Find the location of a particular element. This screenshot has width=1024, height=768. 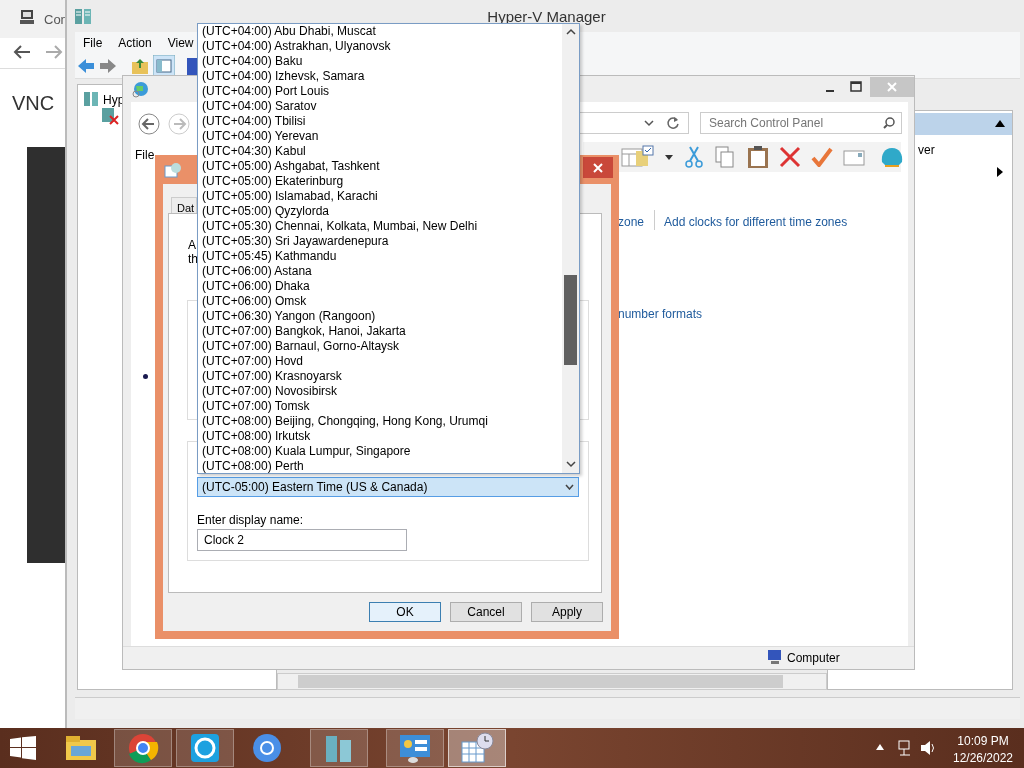

dropdown-option: (UTC+04:00) Izhevsk, Samara is located at coordinates (281, 76).